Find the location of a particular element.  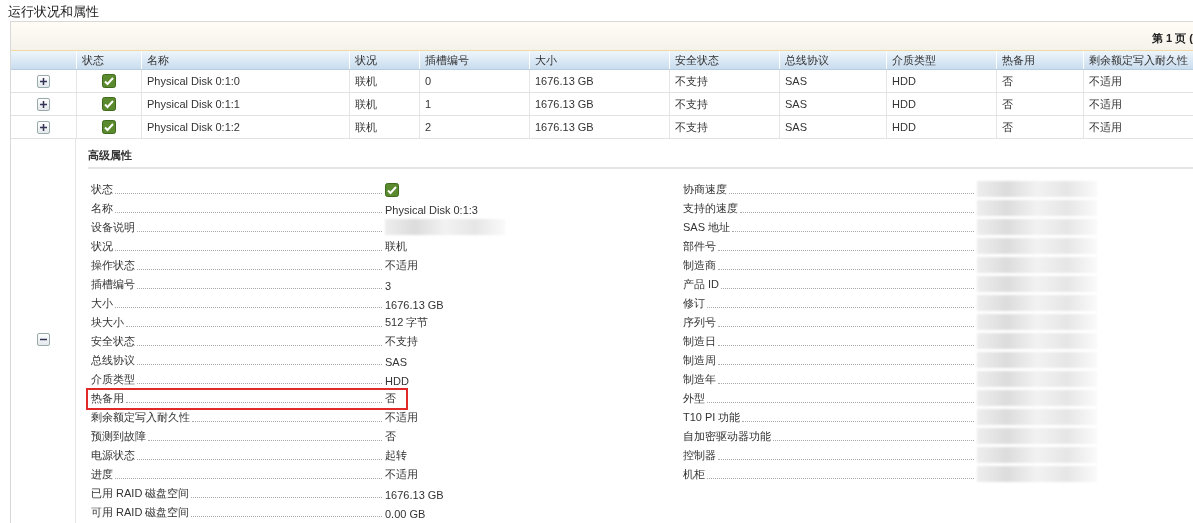

property-label: T10 PI 功能 is located at coordinates (711, 417).